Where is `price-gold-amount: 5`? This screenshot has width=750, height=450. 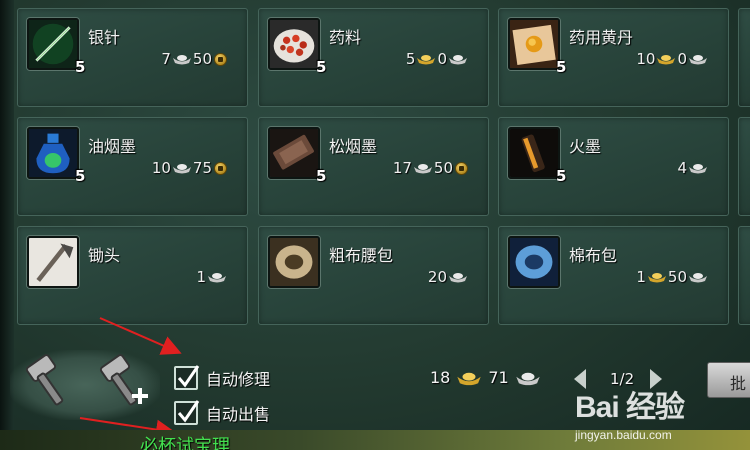
price-gold-amount: 5 is located at coordinates (410, 59).